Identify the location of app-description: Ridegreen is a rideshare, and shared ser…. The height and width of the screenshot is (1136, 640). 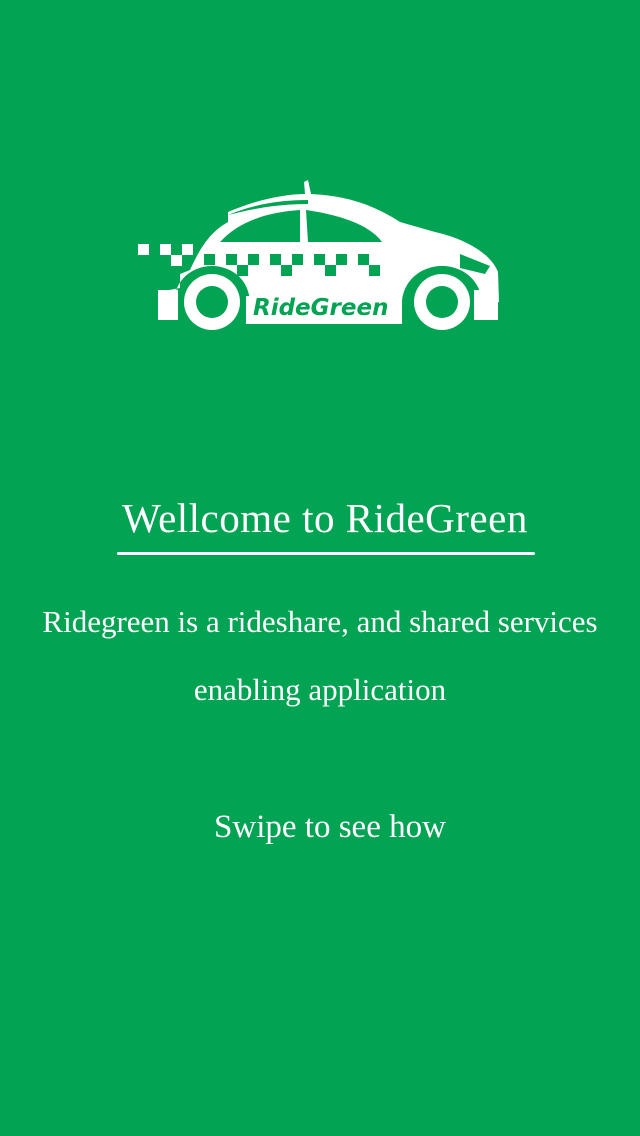
(320, 655).